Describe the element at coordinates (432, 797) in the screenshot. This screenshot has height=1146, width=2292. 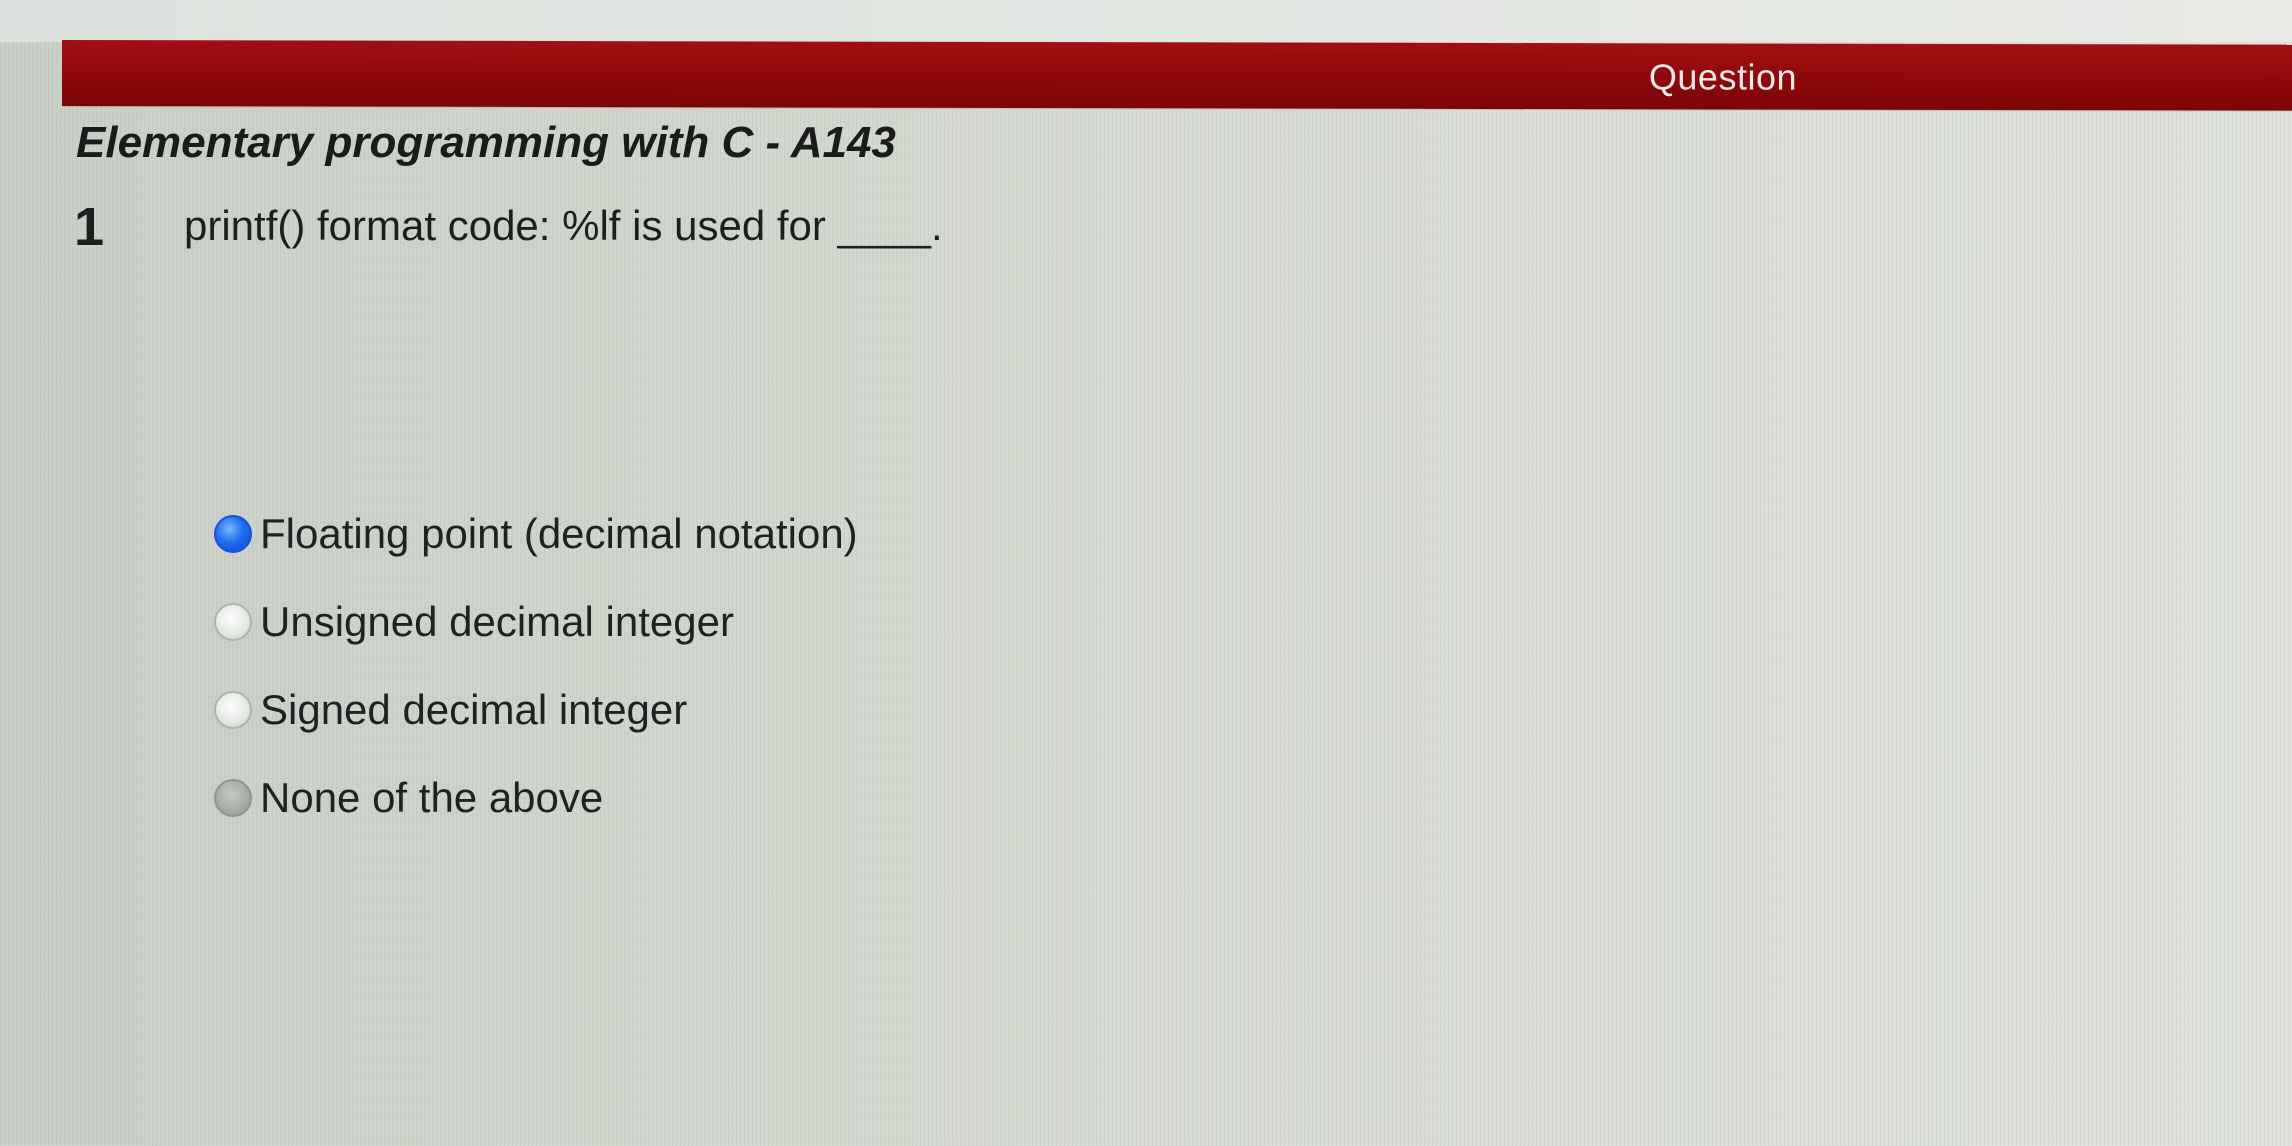
I see `answer-label: None of the above` at that location.